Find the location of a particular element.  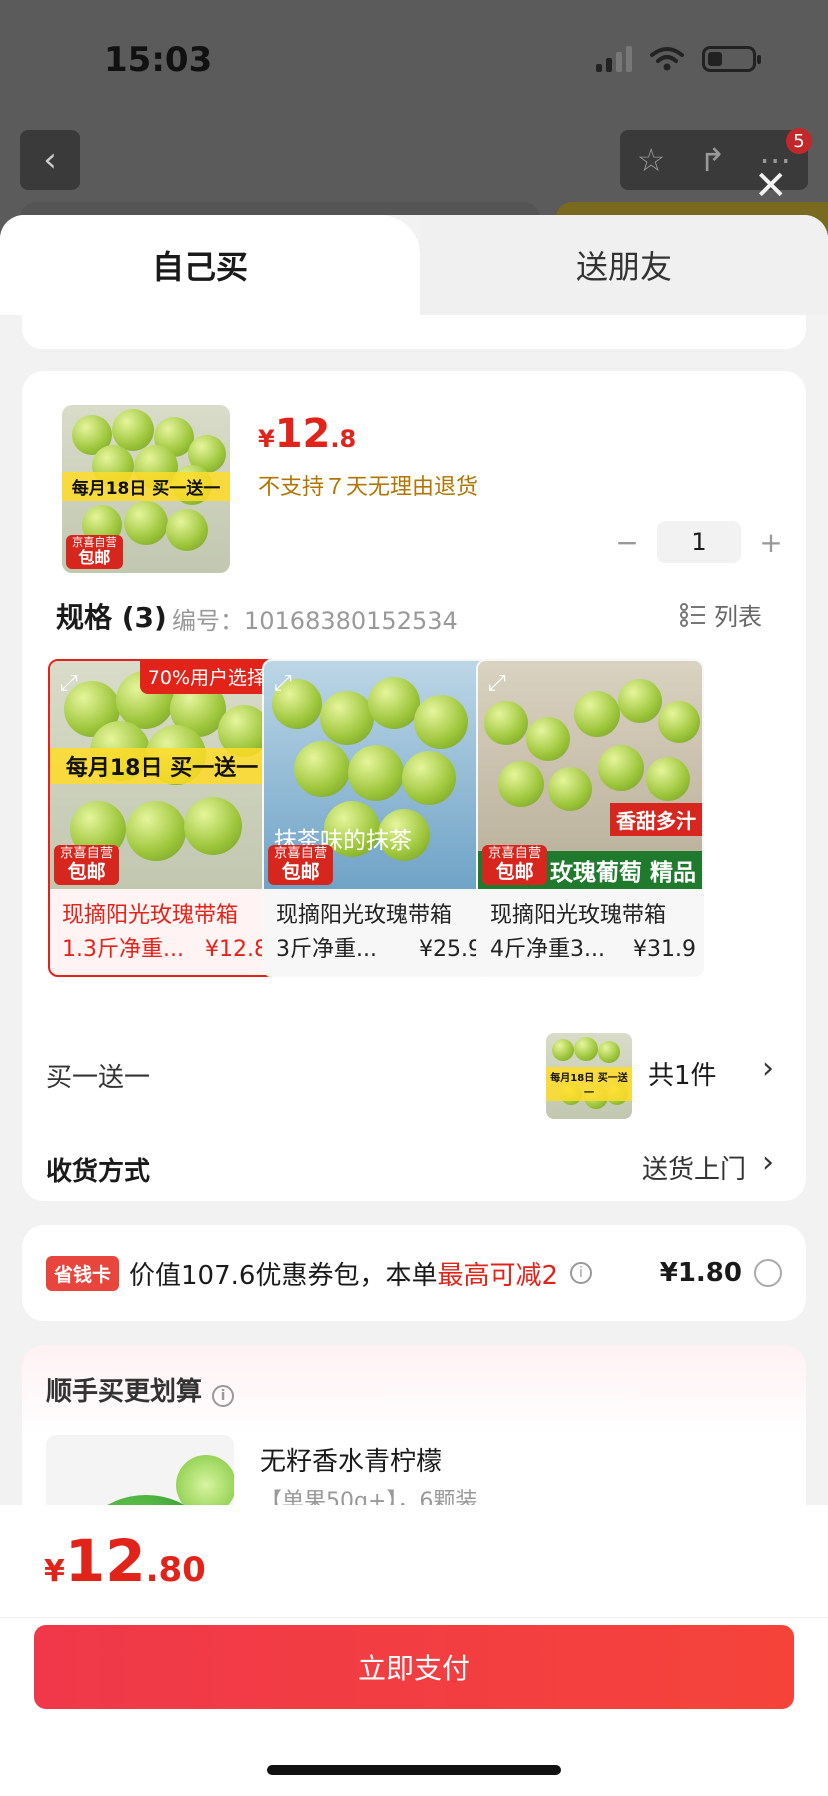

divider is located at coordinates (414, 1617).